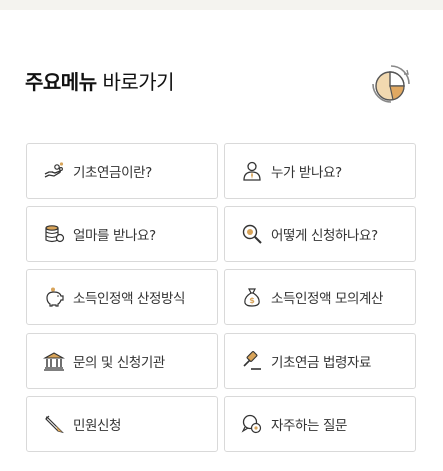 The image size is (443, 471). I want to click on menu-item-label: 어떻게 신청하나요?, so click(324, 236).